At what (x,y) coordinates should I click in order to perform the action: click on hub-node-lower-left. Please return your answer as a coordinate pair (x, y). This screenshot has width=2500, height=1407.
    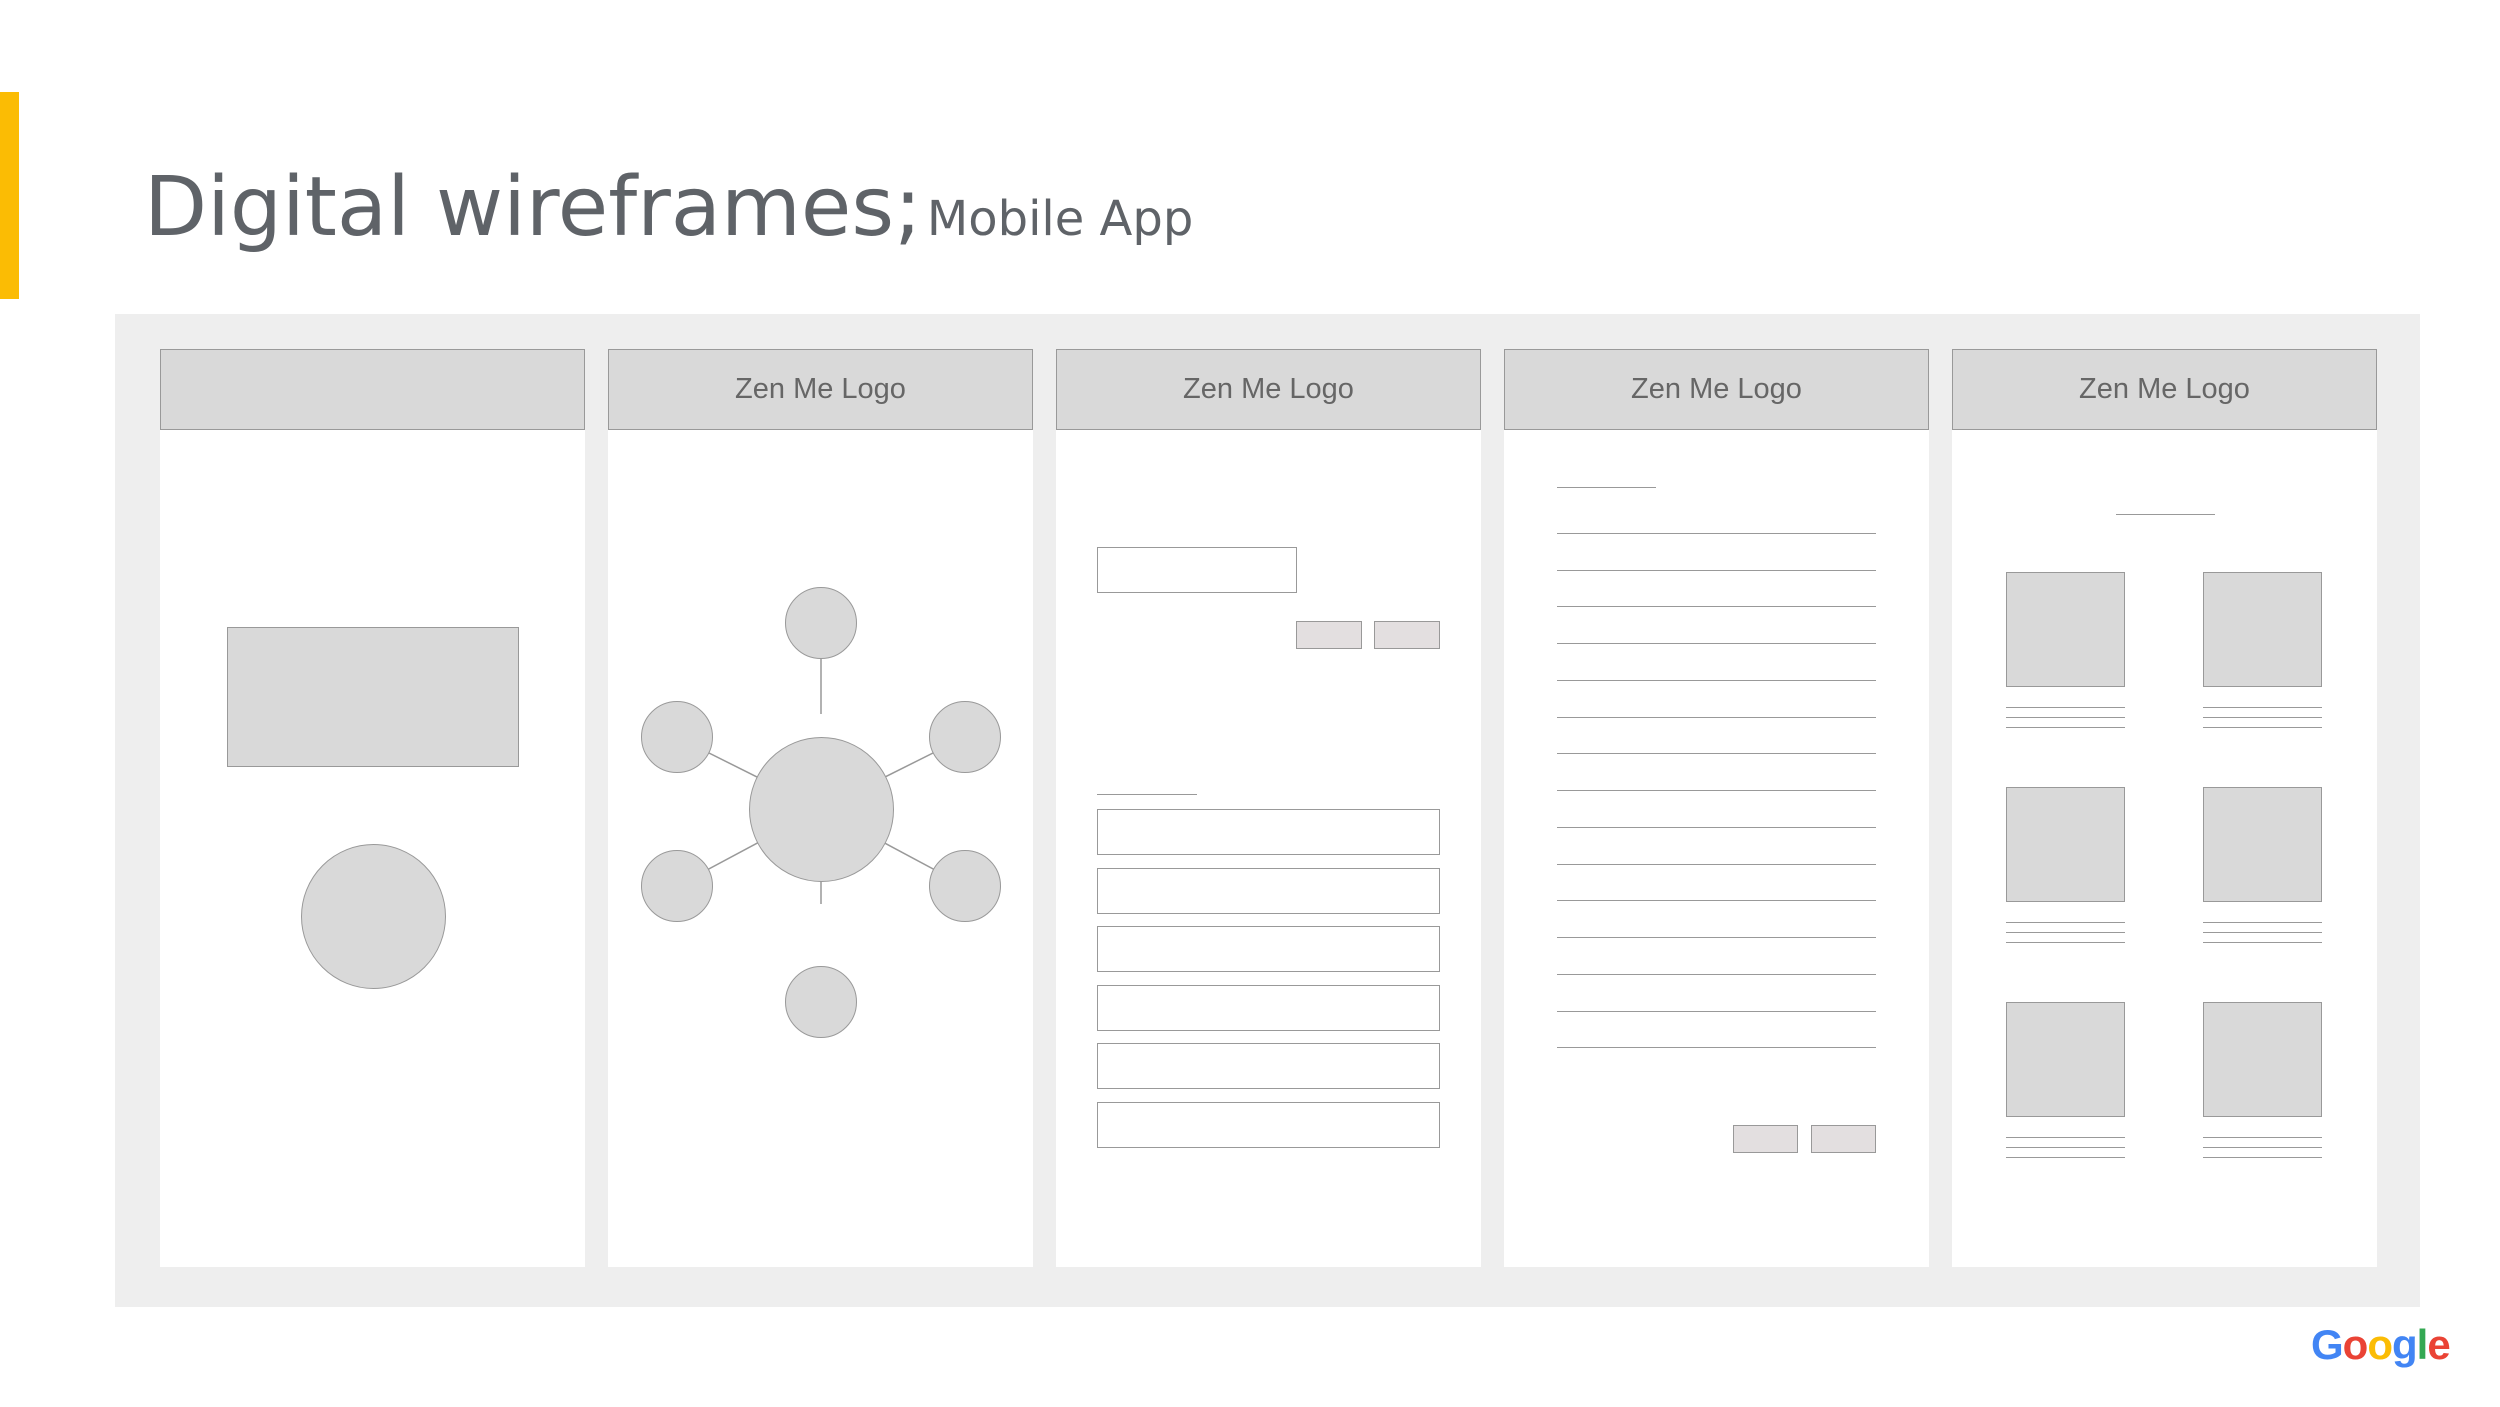
    Looking at the image, I should click on (677, 886).